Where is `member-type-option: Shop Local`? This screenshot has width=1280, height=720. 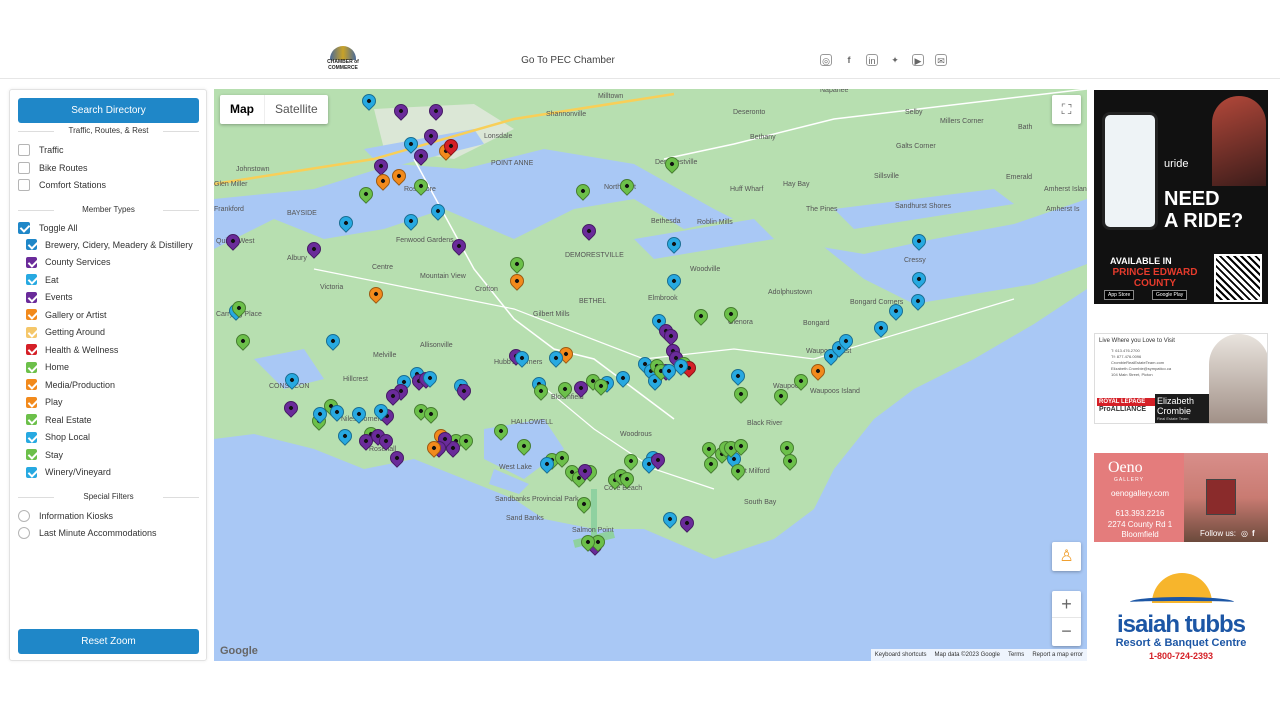 member-type-option: Shop Local is located at coordinates (58, 437).